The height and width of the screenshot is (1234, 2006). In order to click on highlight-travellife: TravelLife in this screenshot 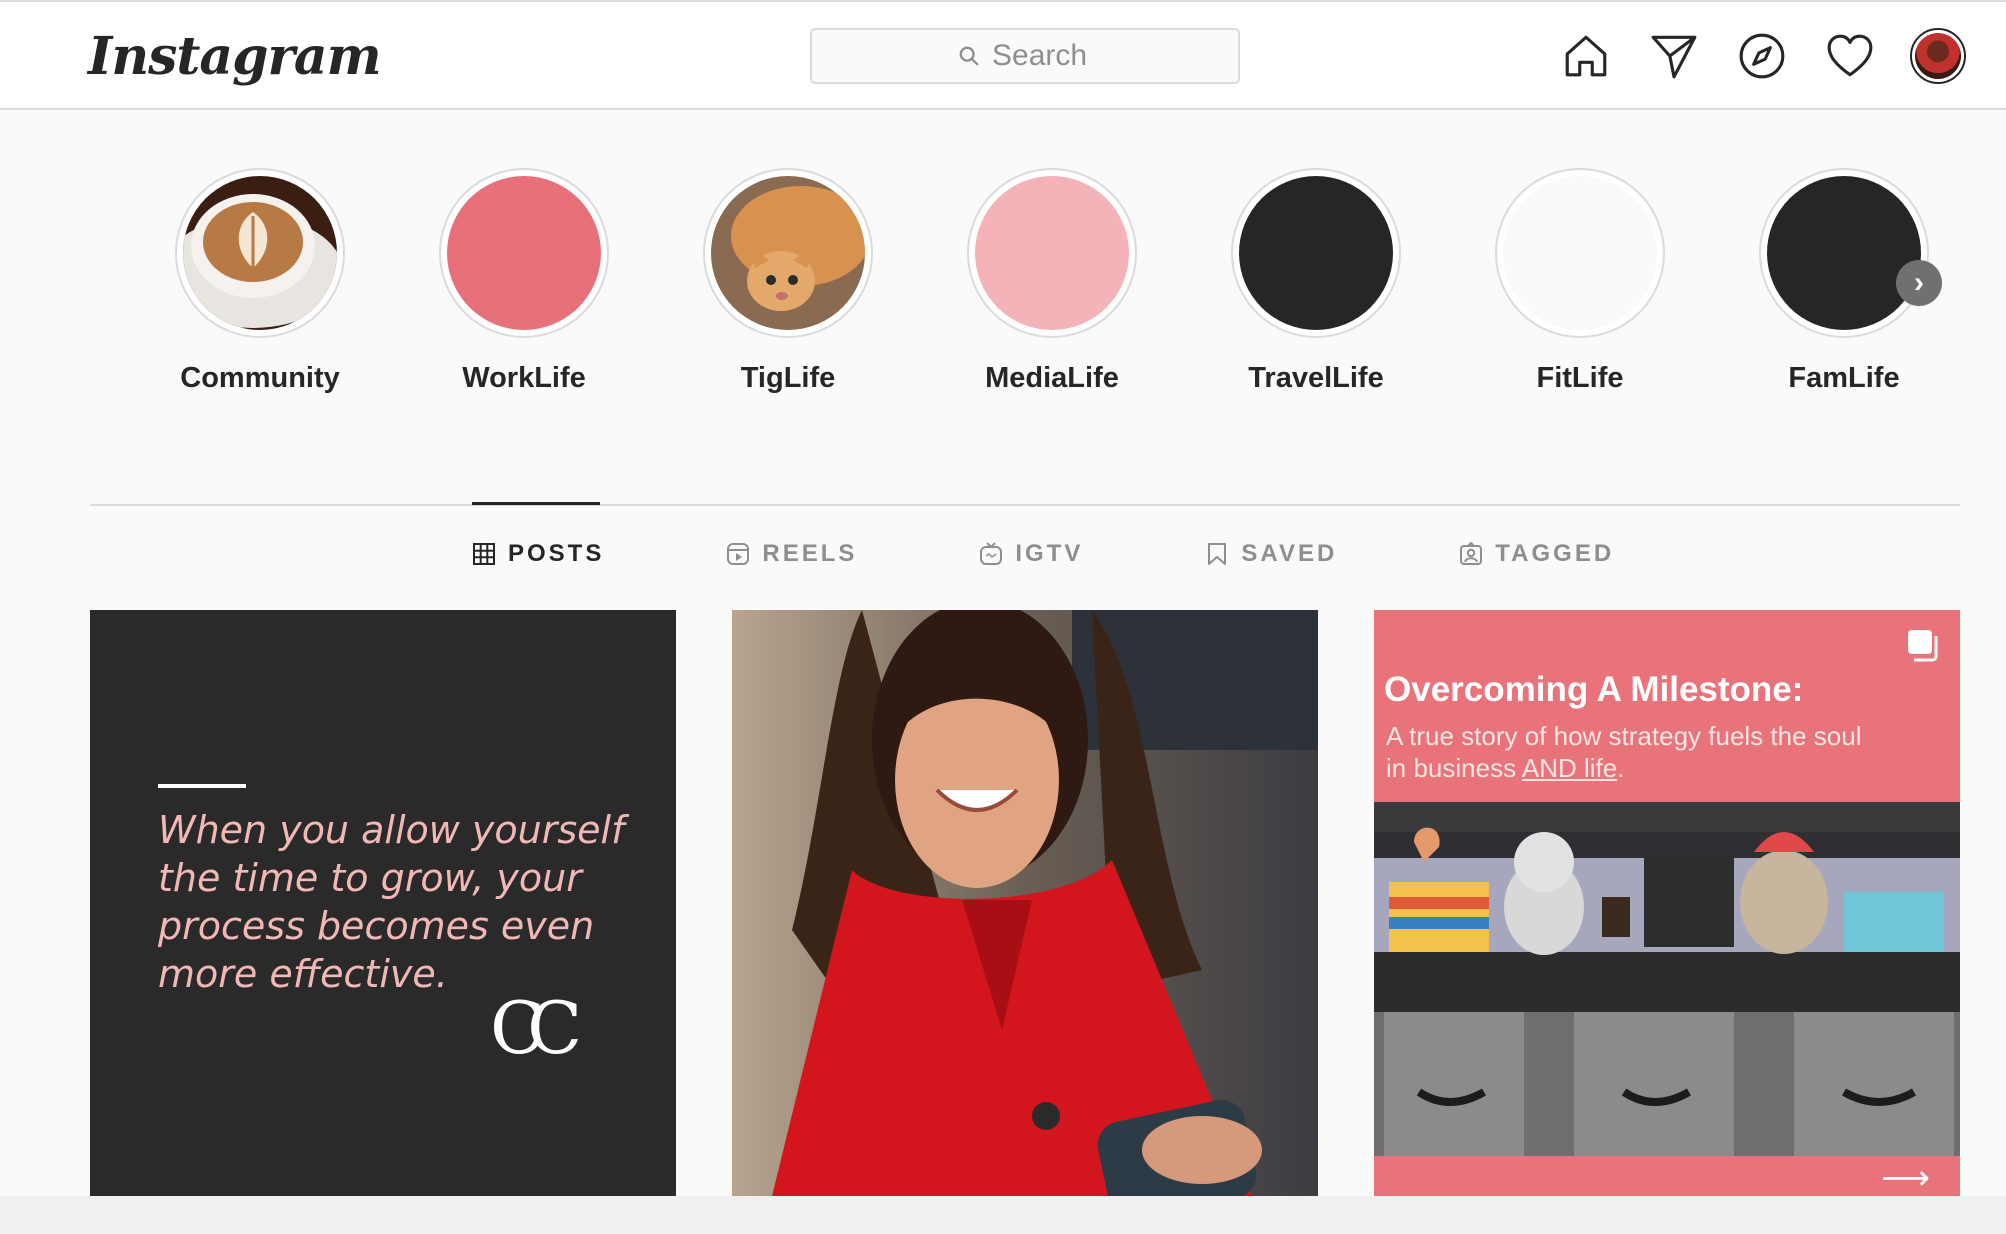, I will do `click(1316, 281)`.